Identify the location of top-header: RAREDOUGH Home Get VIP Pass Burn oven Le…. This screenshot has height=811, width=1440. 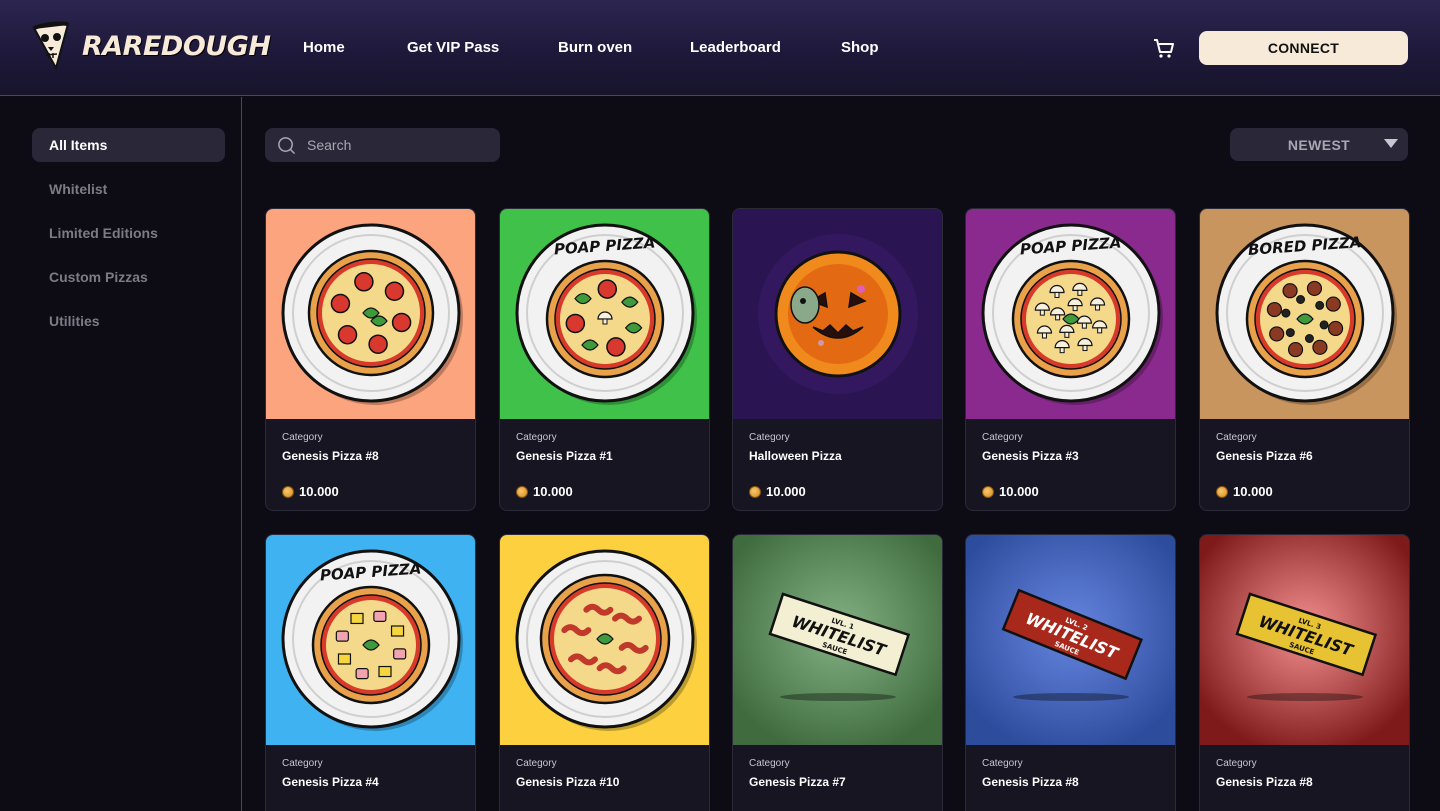
(720, 48).